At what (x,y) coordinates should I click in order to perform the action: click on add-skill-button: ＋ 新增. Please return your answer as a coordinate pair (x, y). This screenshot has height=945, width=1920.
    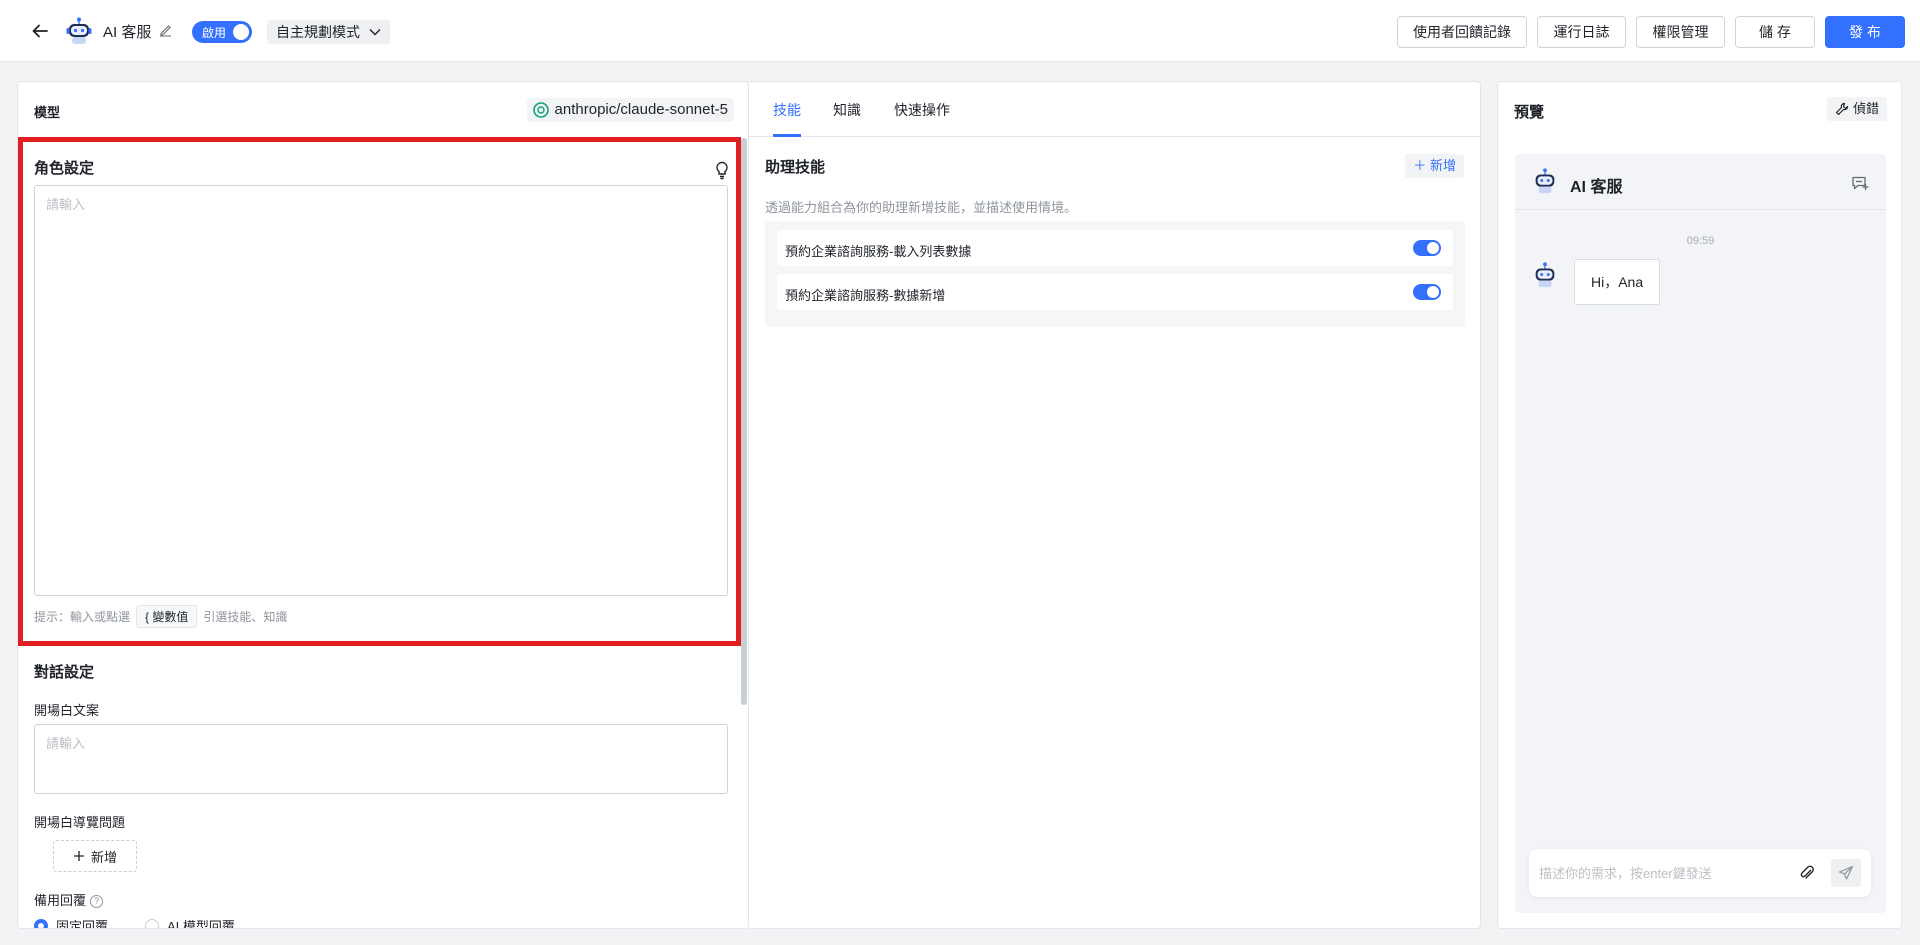
    Looking at the image, I should click on (1434, 166).